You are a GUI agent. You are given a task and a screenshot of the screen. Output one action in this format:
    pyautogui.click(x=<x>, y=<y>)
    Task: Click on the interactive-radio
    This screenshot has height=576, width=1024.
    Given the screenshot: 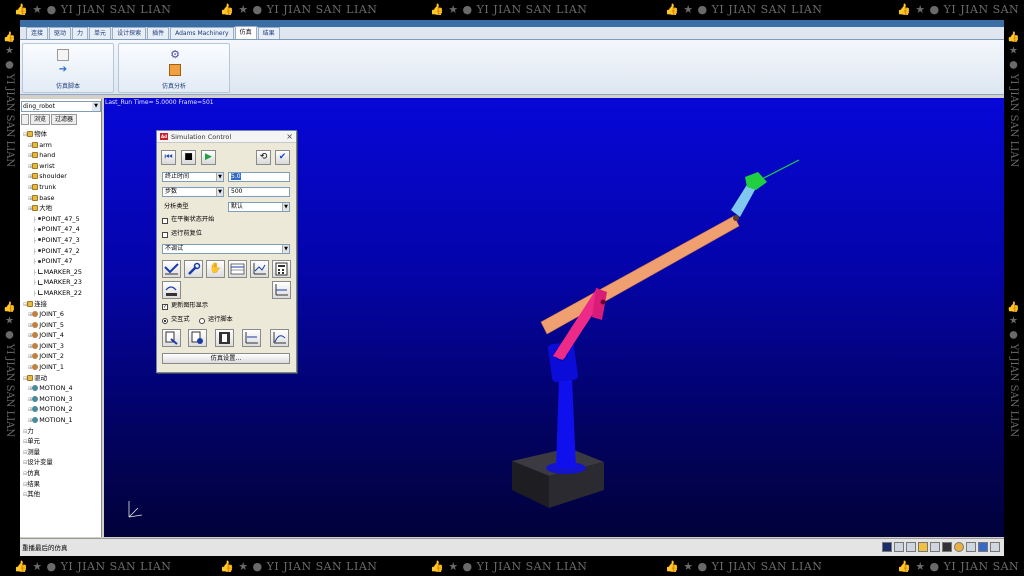 What is the action you would take?
    pyautogui.click(x=165, y=321)
    